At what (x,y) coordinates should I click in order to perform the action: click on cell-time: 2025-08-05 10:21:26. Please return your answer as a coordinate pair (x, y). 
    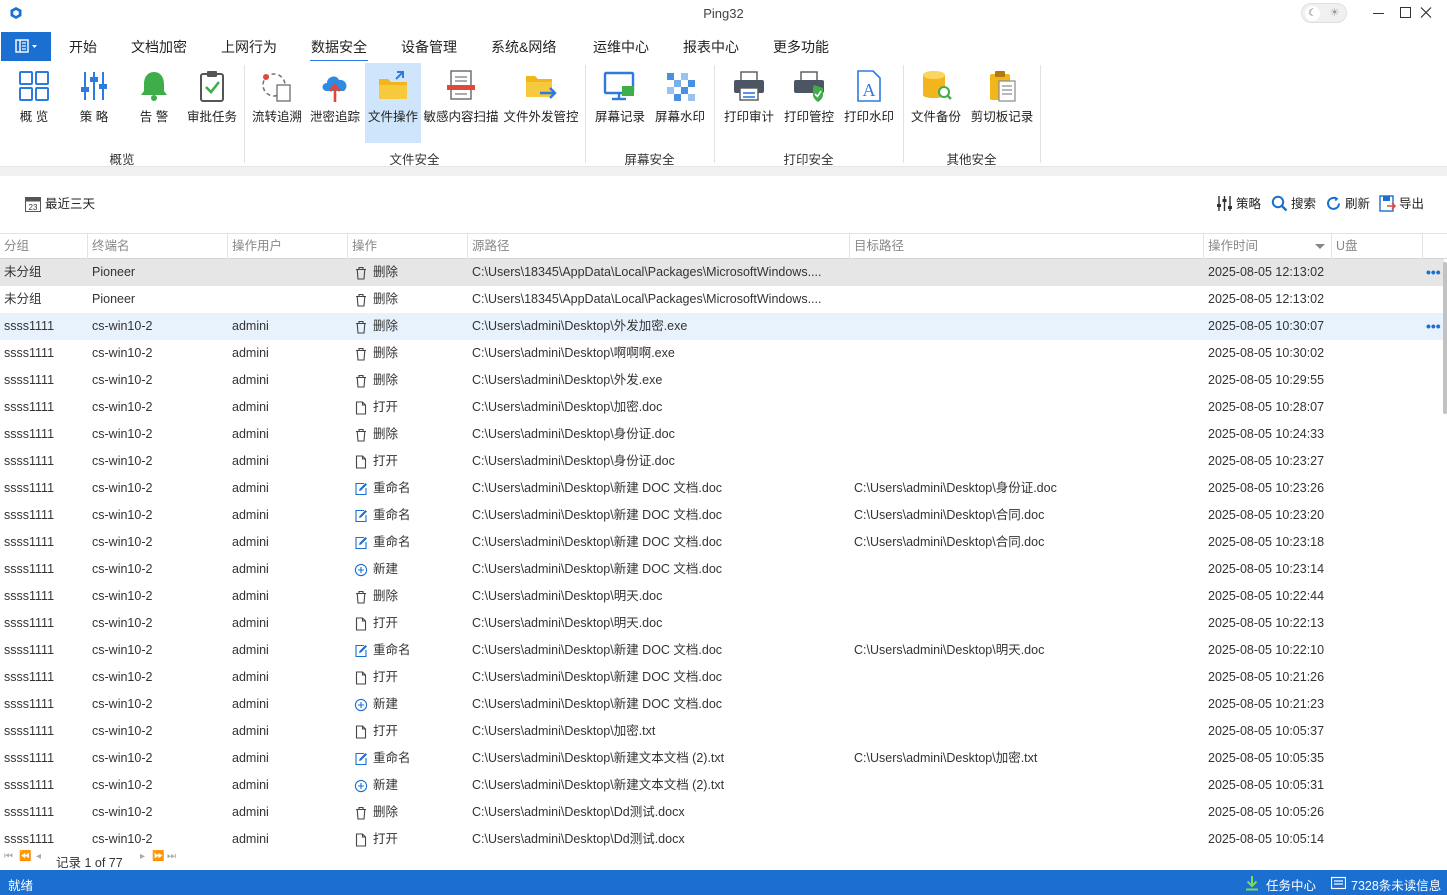
    Looking at the image, I should click on (1266, 677).